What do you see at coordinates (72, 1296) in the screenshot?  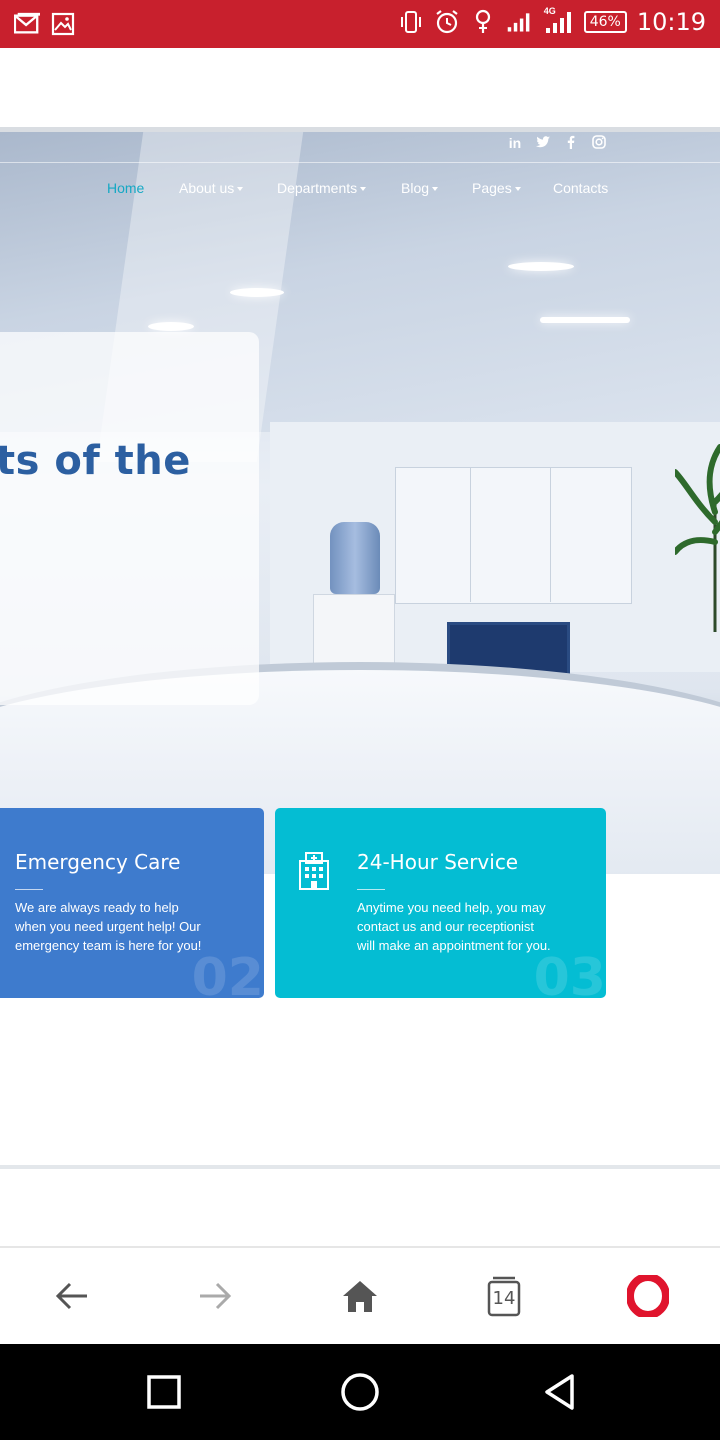 I see `back-arrow-icon` at bounding box center [72, 1296].